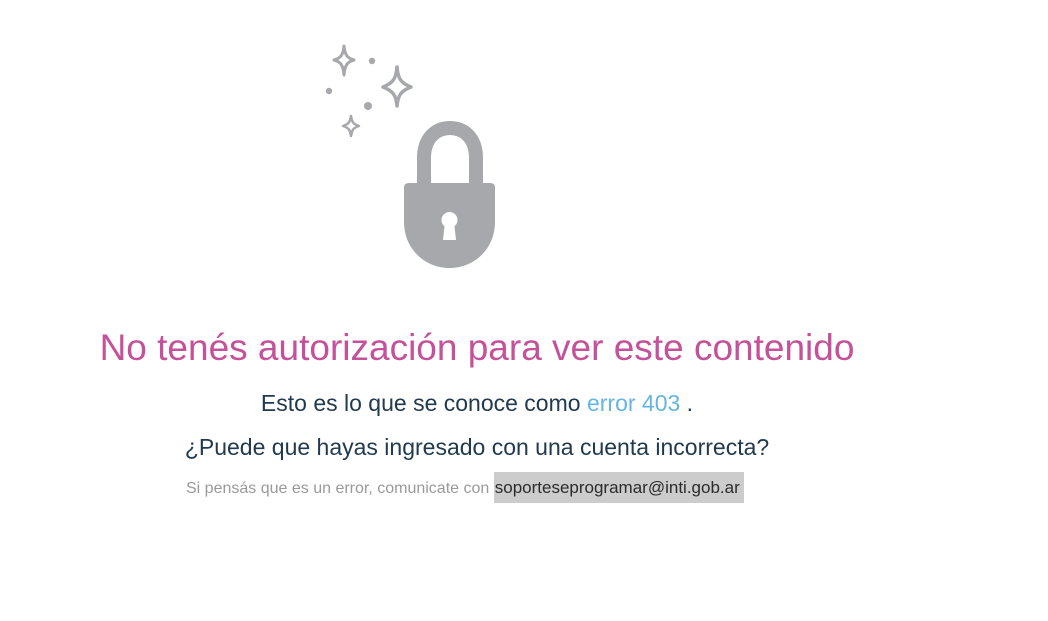  I want to click on padlock-icon, so click(449, 194).